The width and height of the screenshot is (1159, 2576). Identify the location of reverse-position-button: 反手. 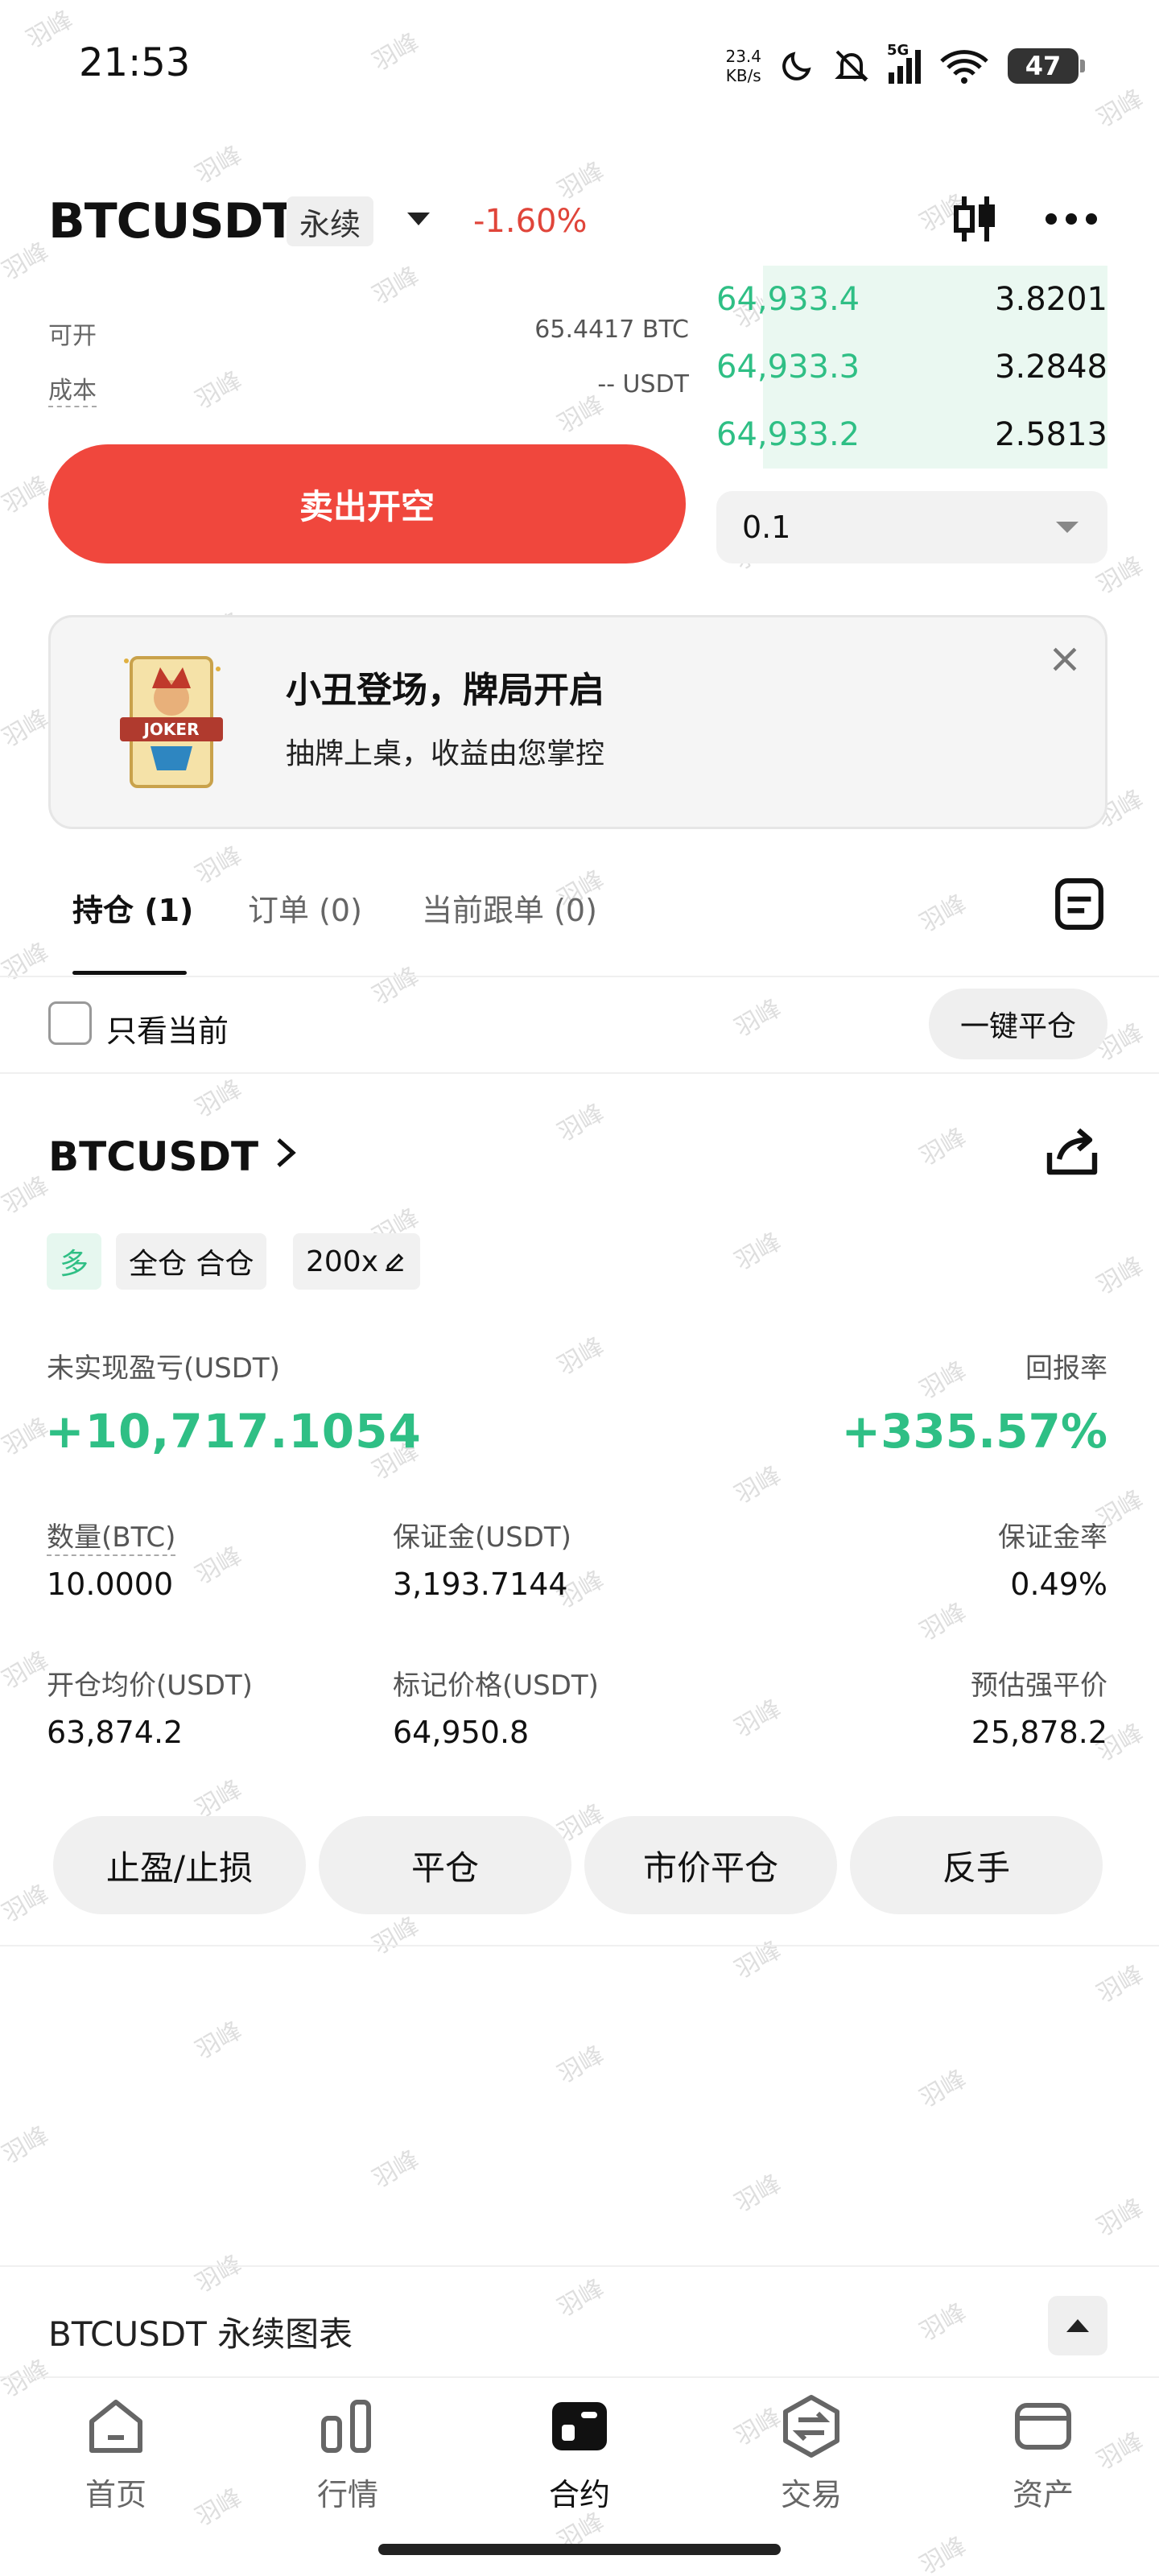
(976, 1865).